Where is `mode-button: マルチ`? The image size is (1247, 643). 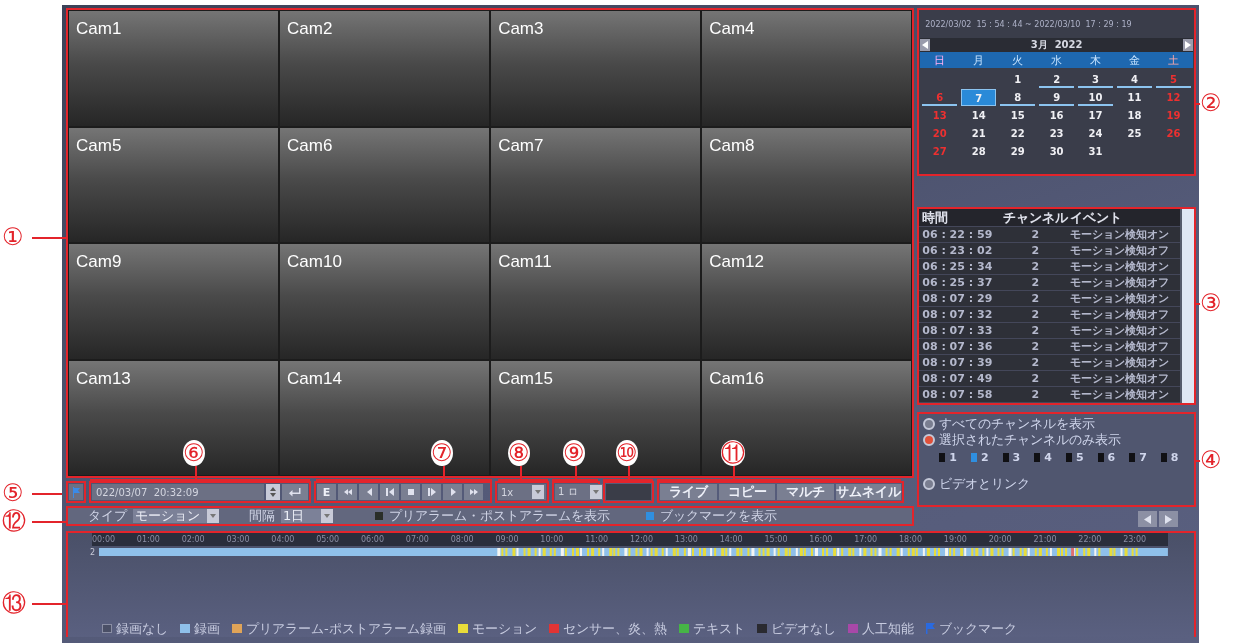 mode-button: マルチ is located at coordinates (805, 492).